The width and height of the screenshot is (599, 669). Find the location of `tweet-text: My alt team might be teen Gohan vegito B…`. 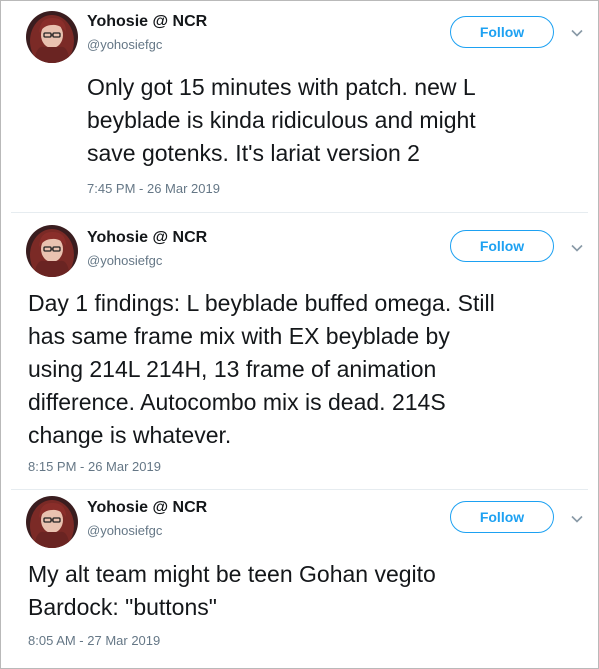

tweet-text: My alt team might be teen Gohan vegito B… is located at coordinates (232, 590).